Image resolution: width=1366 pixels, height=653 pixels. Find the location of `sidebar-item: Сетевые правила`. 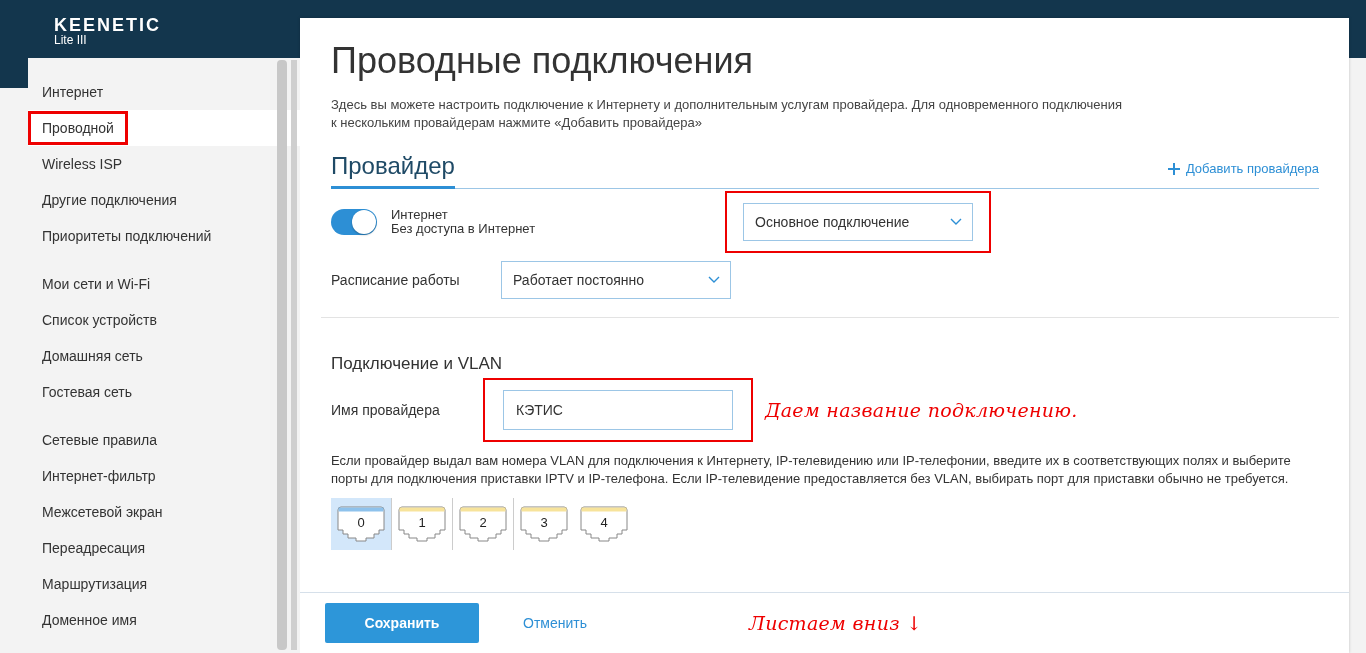

sidebar-item: Сетевые правила is located at coordinates (164, 440).